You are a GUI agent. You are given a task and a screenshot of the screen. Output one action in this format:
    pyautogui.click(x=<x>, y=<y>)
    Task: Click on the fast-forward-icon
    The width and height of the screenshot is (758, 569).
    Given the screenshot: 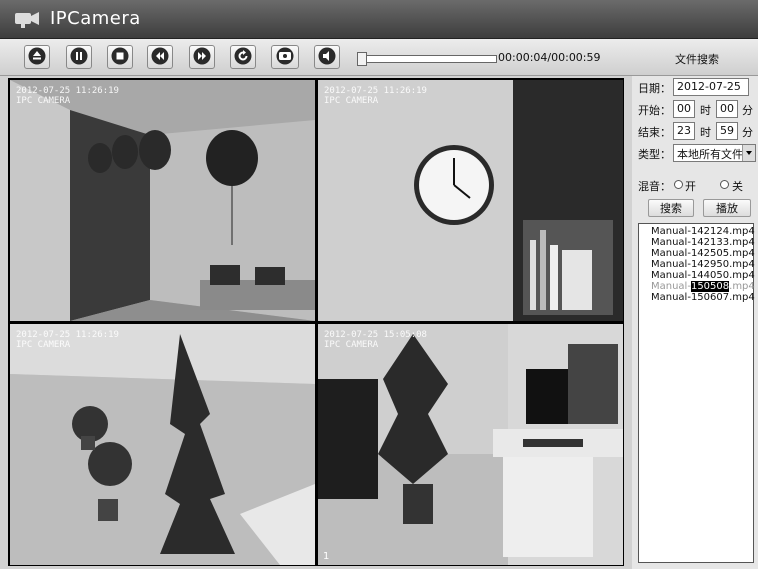 What is the action you would take?
    pyautogui.click(x=202, y=56)
    